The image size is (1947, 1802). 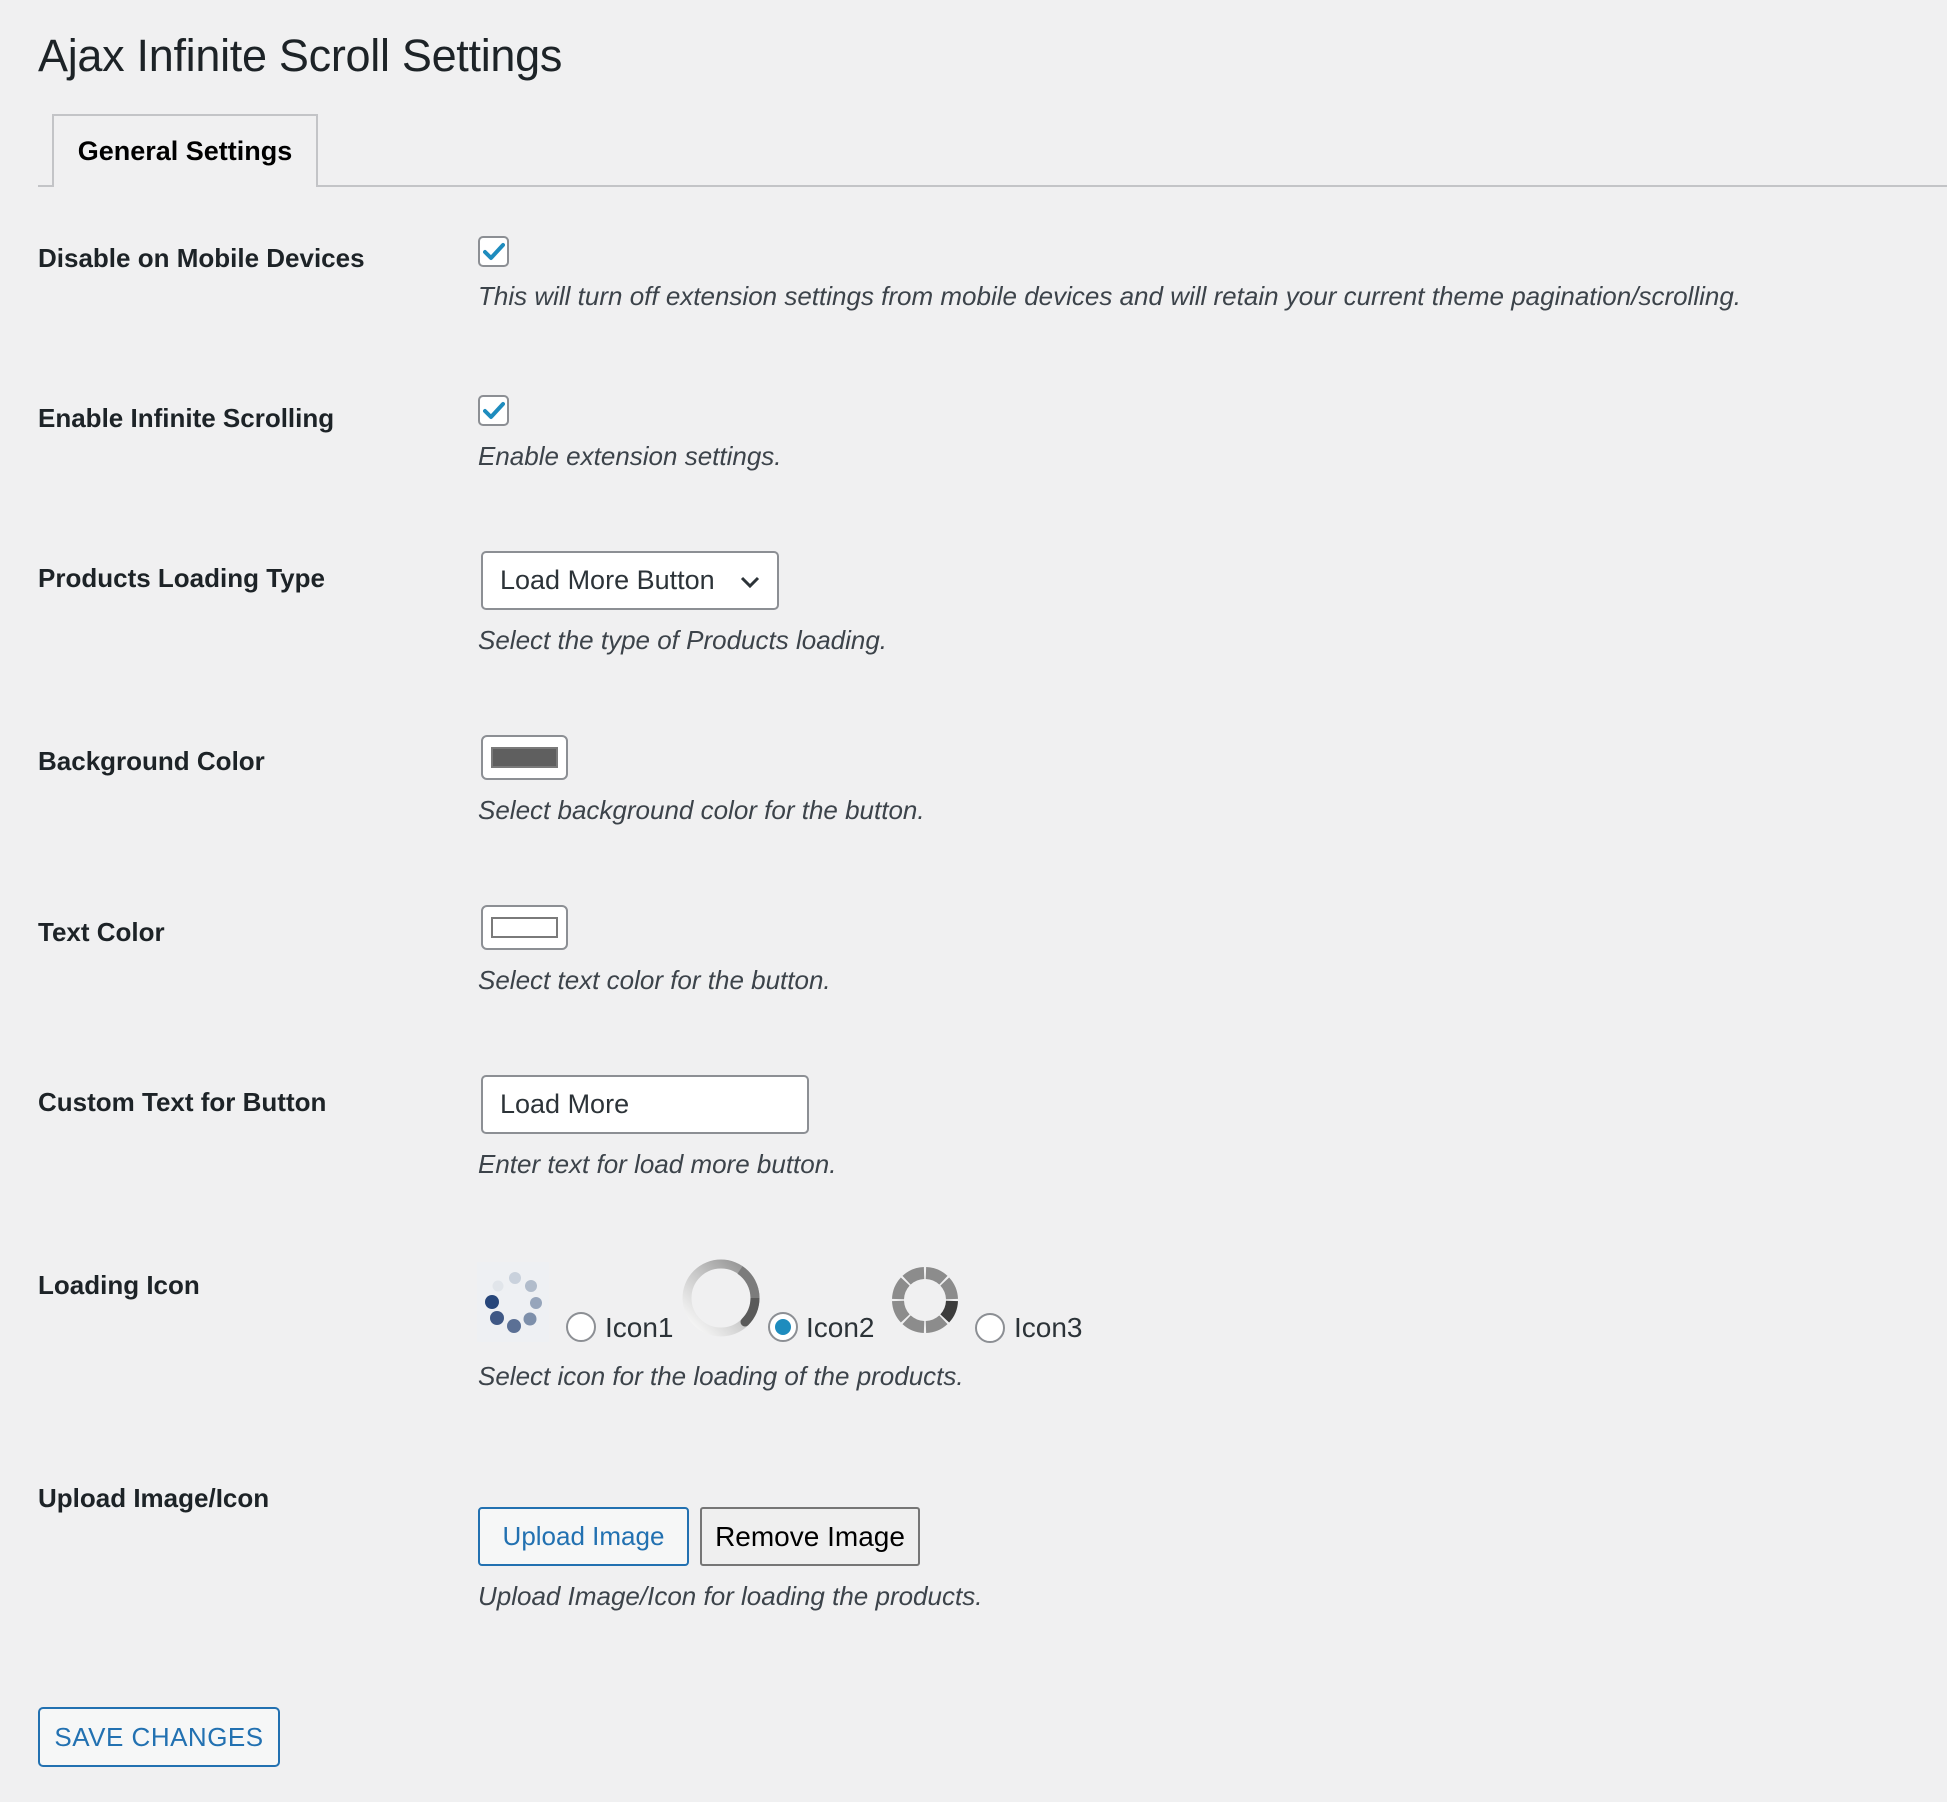 I want to click on custom-text-label: Custom Text for Button, so click(x=182, y=1102).